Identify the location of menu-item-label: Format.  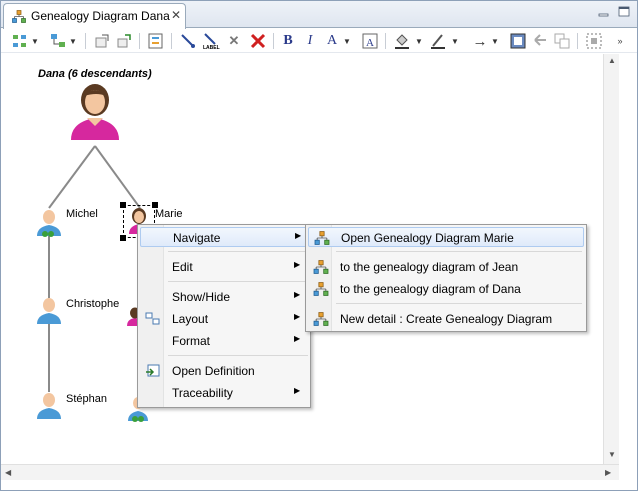
(191, 341).